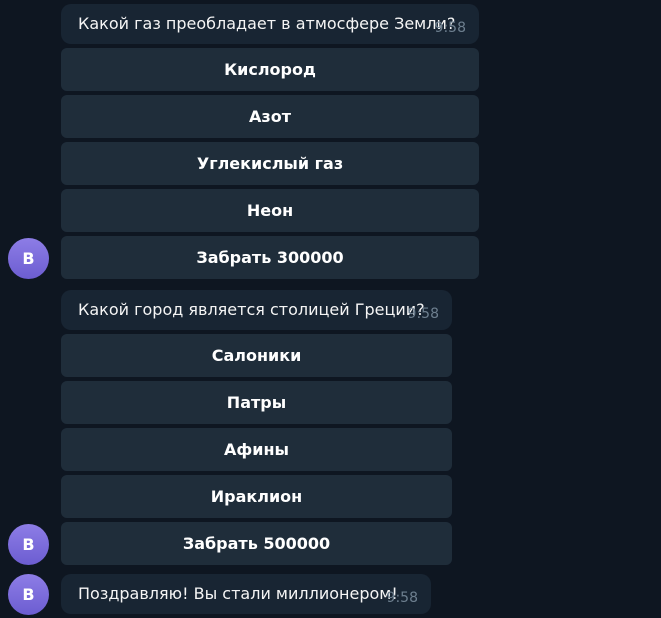  What do you see at coordinates (270, 257) in the screenshot?
I see `take-money-button: Забрать 300000` at bounding box center [270, 257].